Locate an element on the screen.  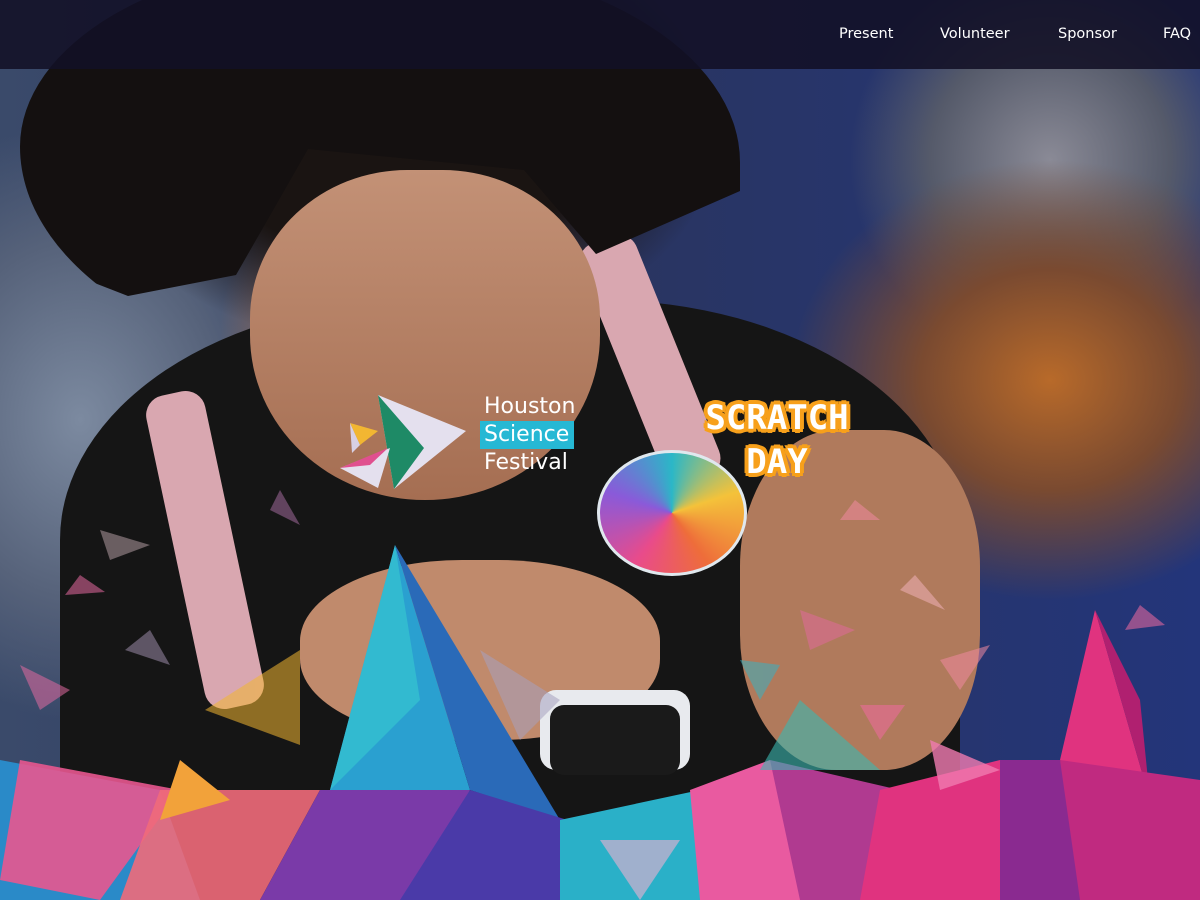
logo-line-science: Science is located at coordinates (527, 435).